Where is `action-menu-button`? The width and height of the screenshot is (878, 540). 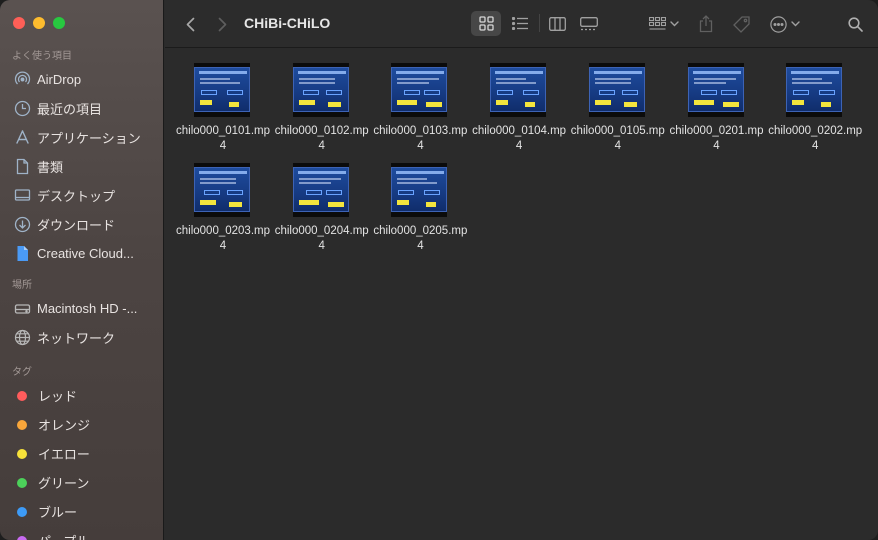 action-menu-button is located at coordinates (785, 24).